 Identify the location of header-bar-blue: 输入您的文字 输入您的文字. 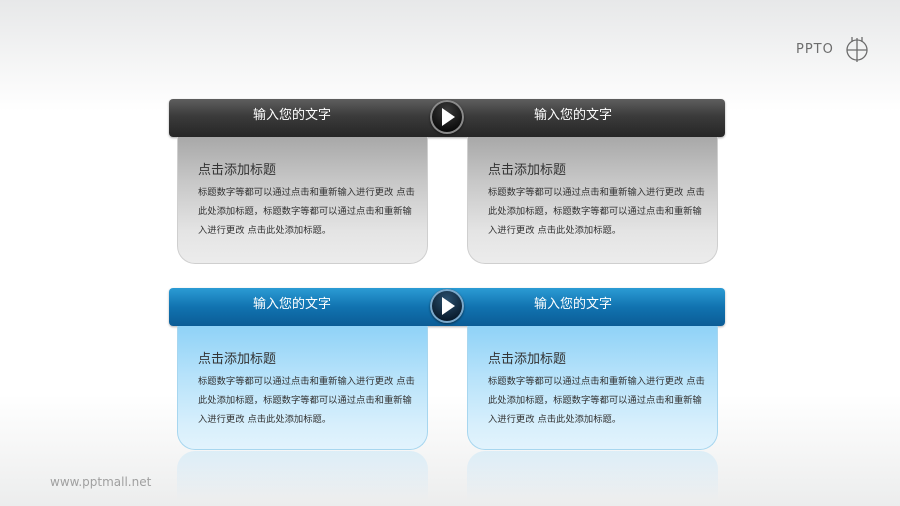
(447, 307).